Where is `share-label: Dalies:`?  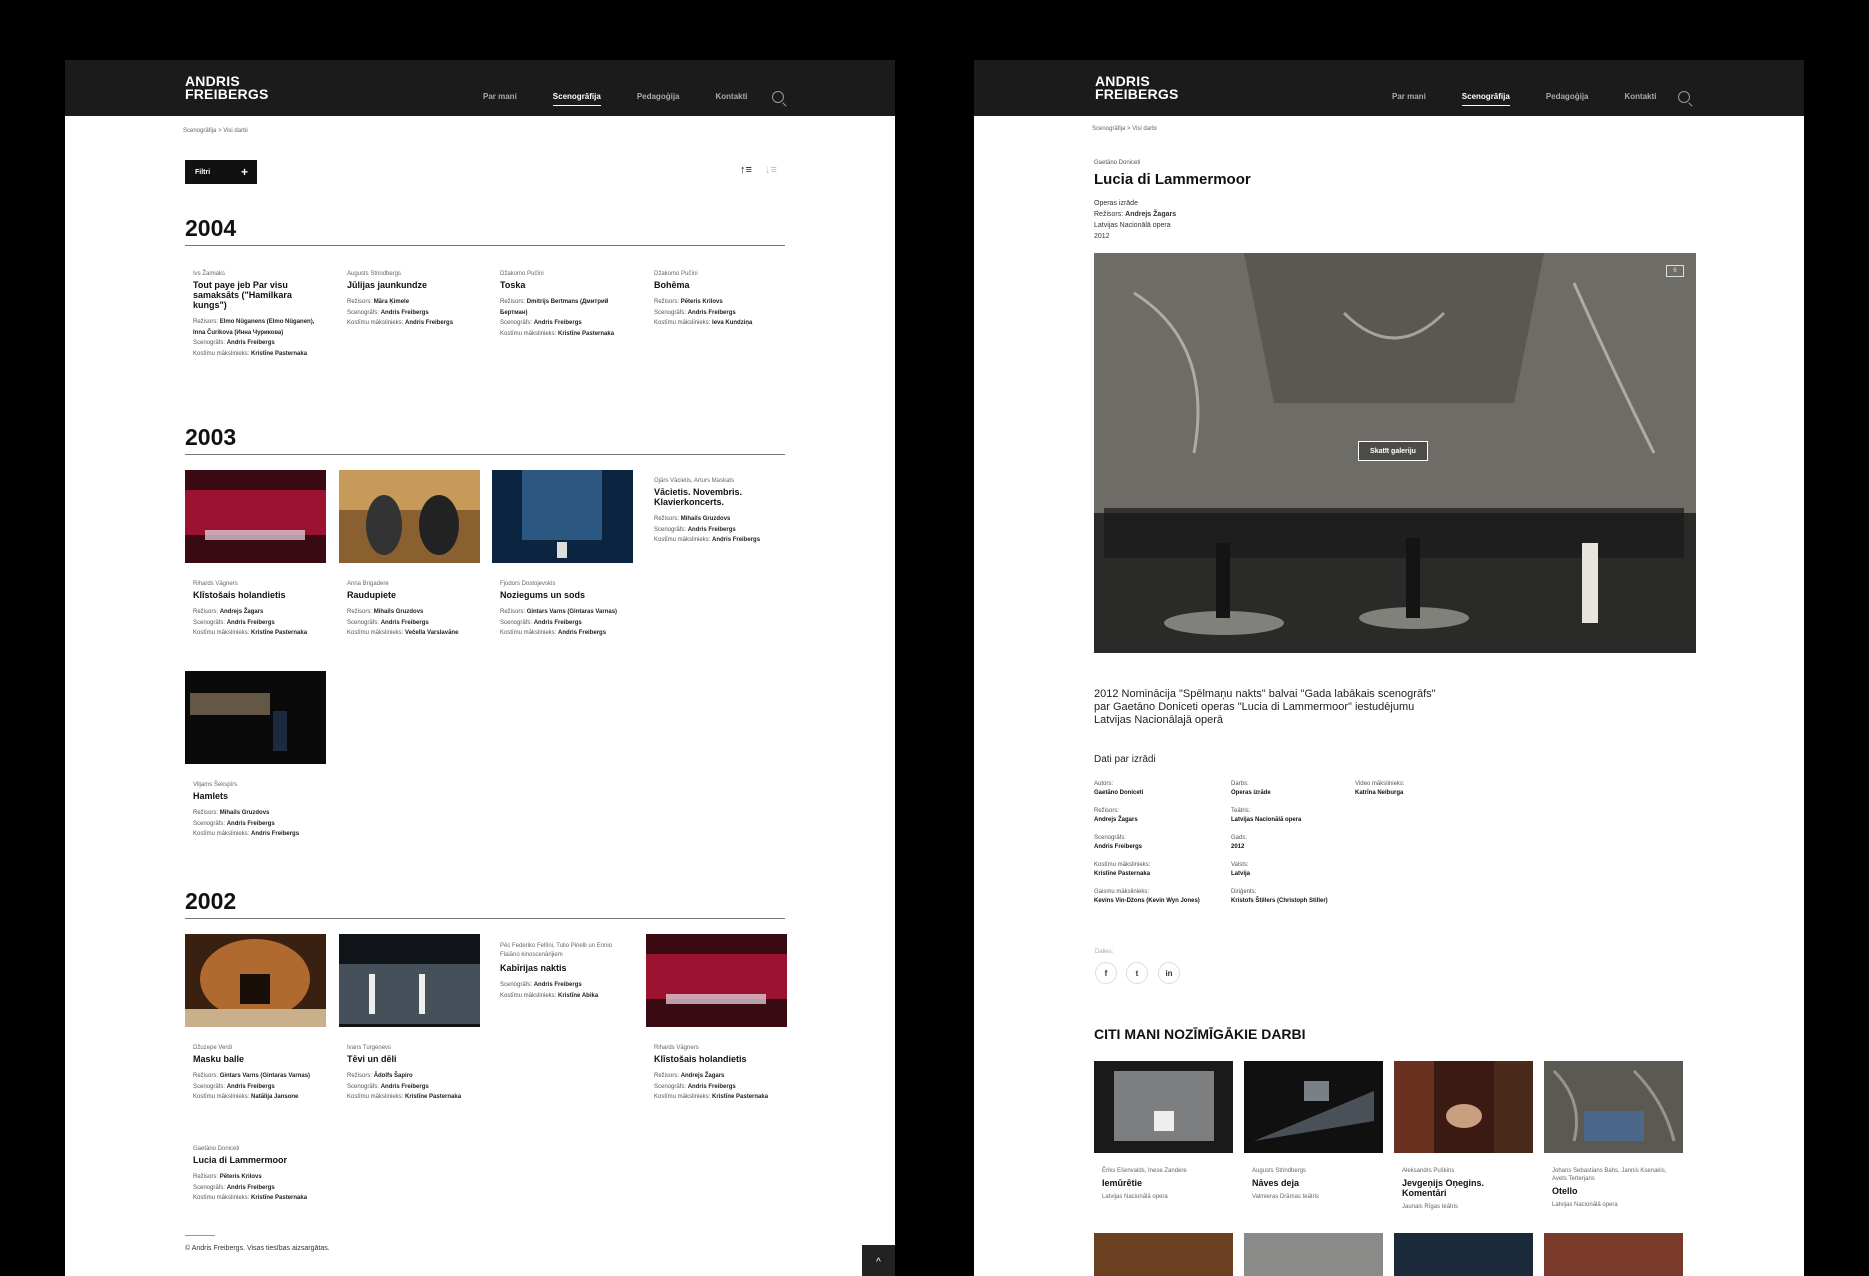
share-label: Dalies: is located at coordinates (1104, 952).